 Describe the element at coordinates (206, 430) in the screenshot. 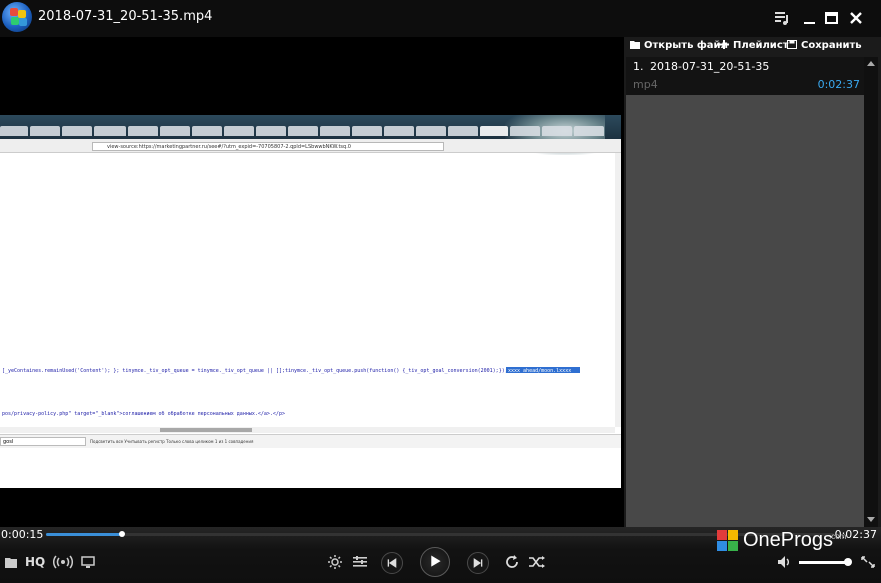

I see `frame-scroll-thumb` at that location.